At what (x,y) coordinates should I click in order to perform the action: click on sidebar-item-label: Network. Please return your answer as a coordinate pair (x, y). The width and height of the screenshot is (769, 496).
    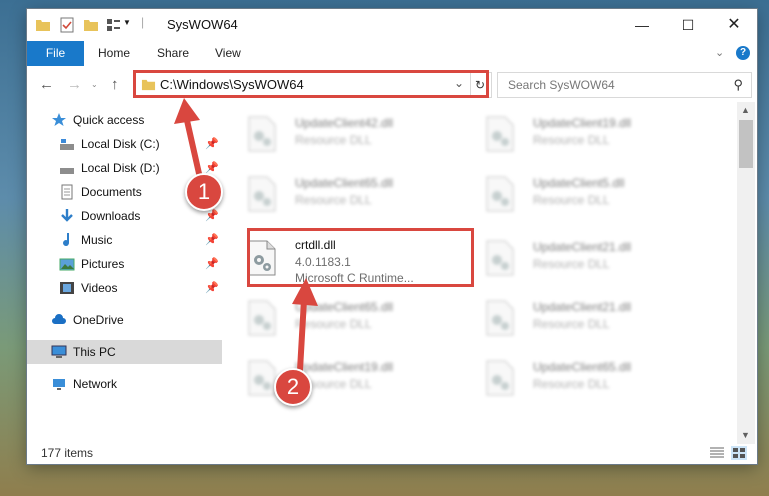
    Looking at the image, I should click on (95, 384).